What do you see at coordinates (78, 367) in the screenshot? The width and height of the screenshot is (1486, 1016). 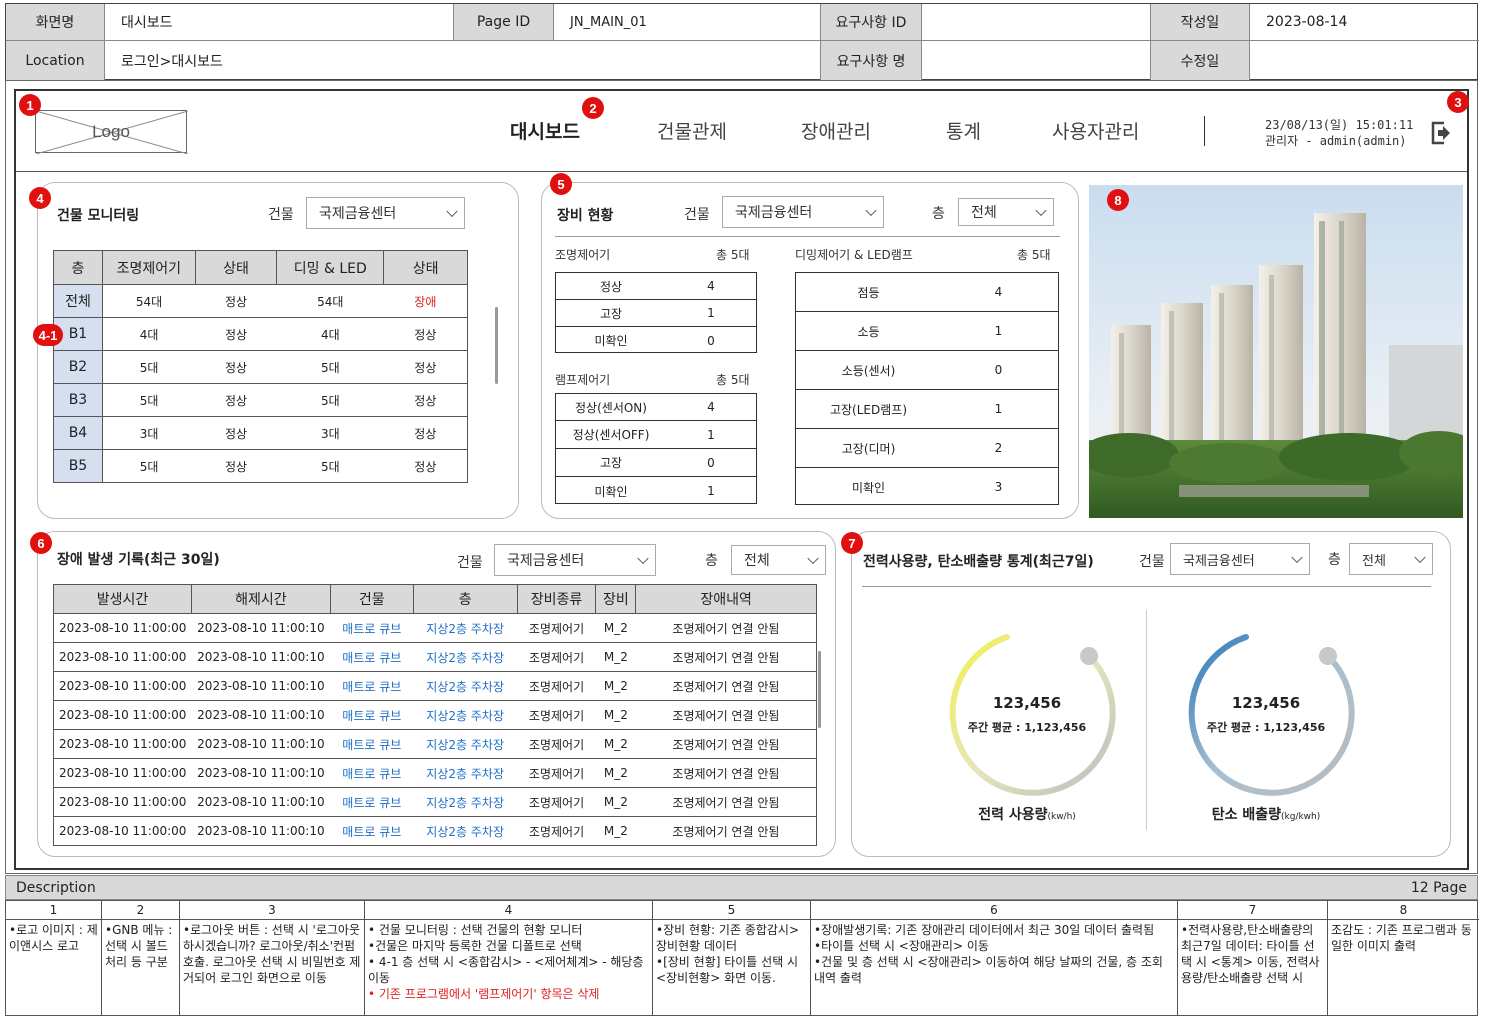 I see `floor-cell: B2` at bounding box center [78, 367].